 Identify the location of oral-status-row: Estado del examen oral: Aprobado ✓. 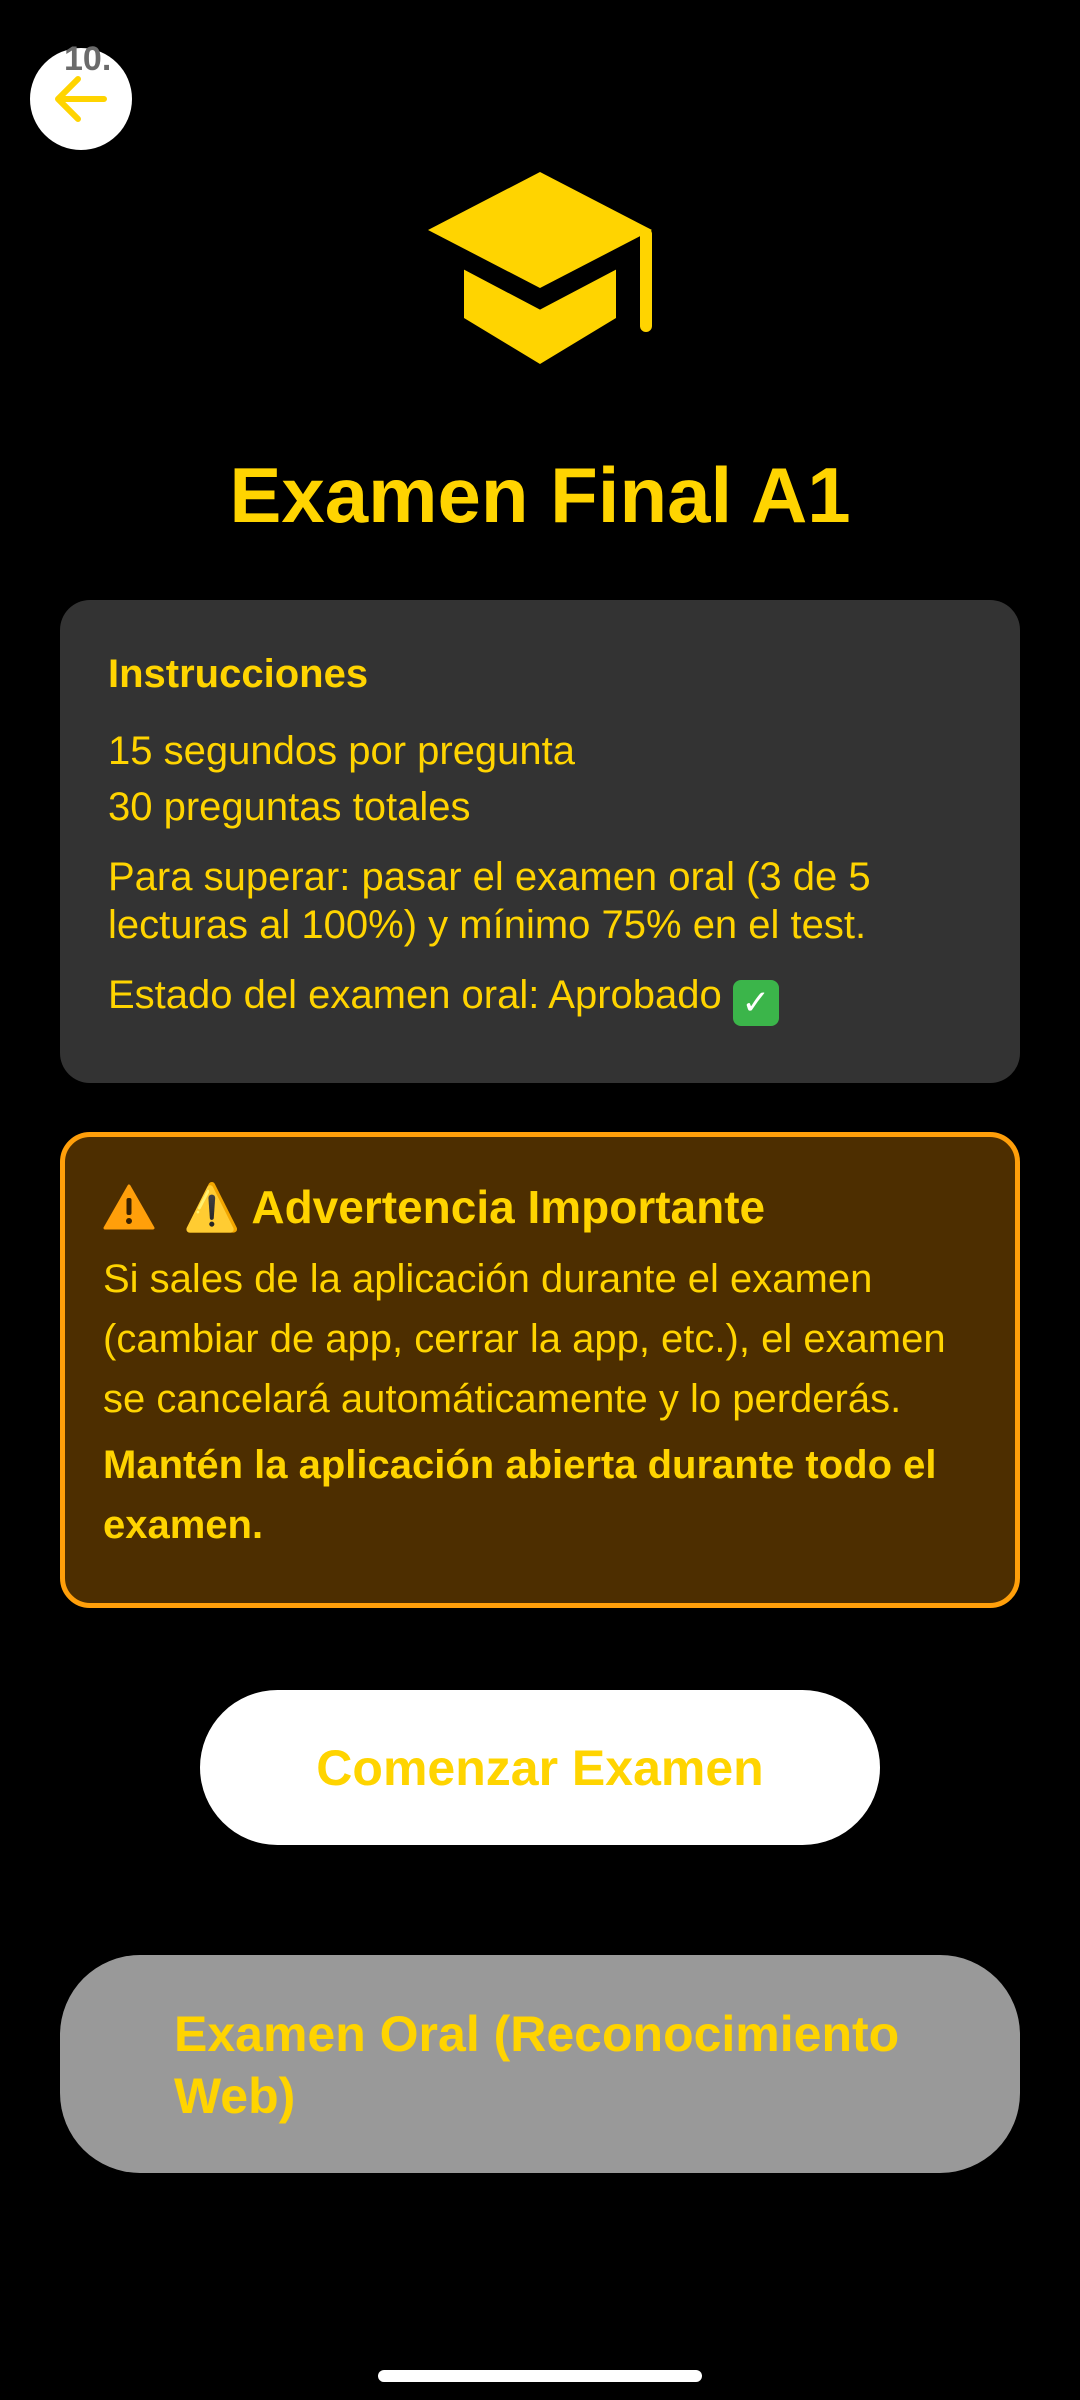
(540, 996).